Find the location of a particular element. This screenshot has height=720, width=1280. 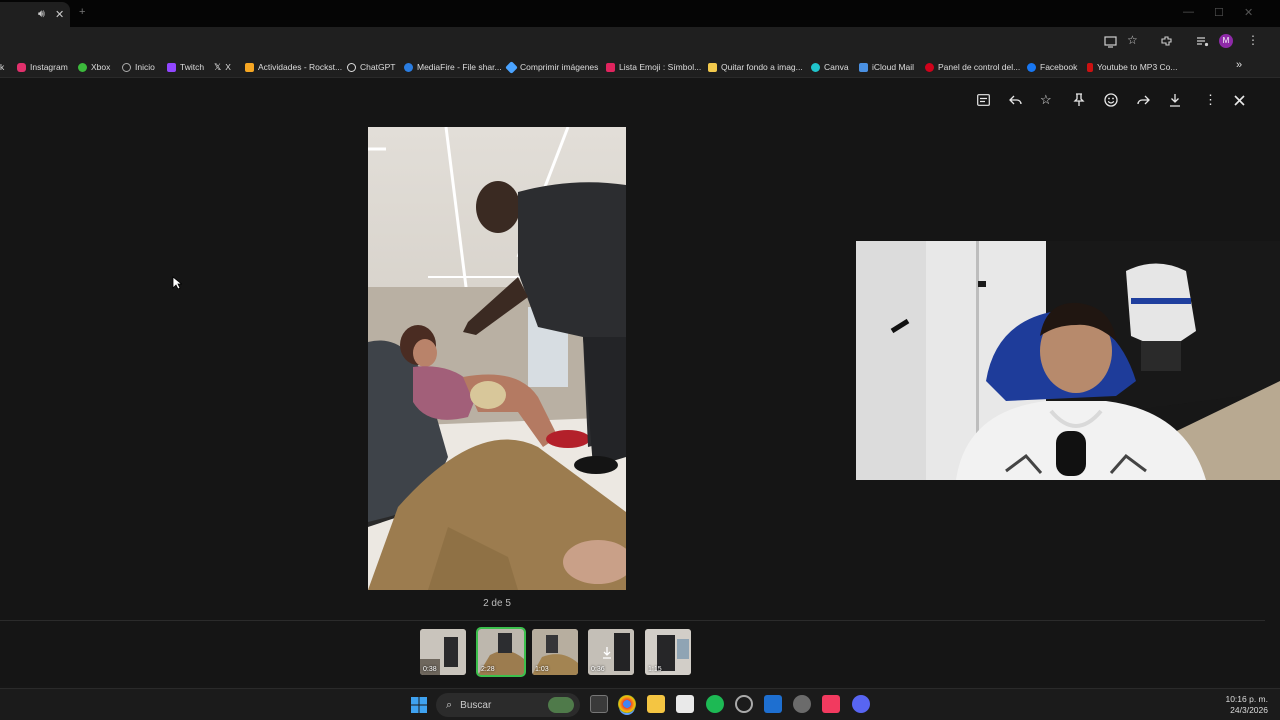

webcam-image is located at coordinates (1068, 360).